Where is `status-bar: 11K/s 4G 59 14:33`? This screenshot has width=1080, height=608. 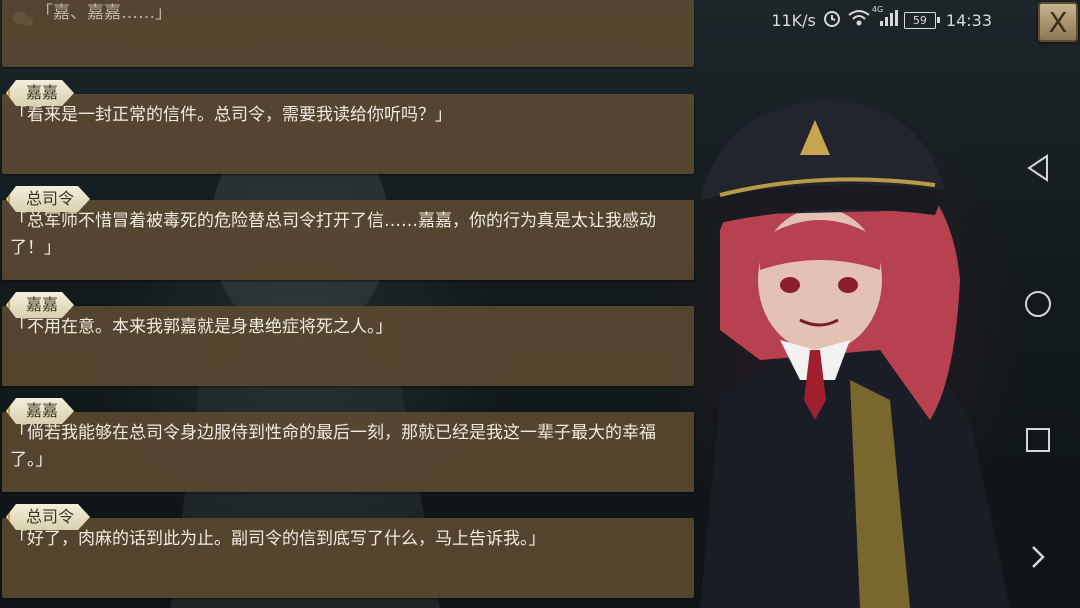 status-bar: 11K/s 4G 59 14:33 is located at coordinates (881, 18).